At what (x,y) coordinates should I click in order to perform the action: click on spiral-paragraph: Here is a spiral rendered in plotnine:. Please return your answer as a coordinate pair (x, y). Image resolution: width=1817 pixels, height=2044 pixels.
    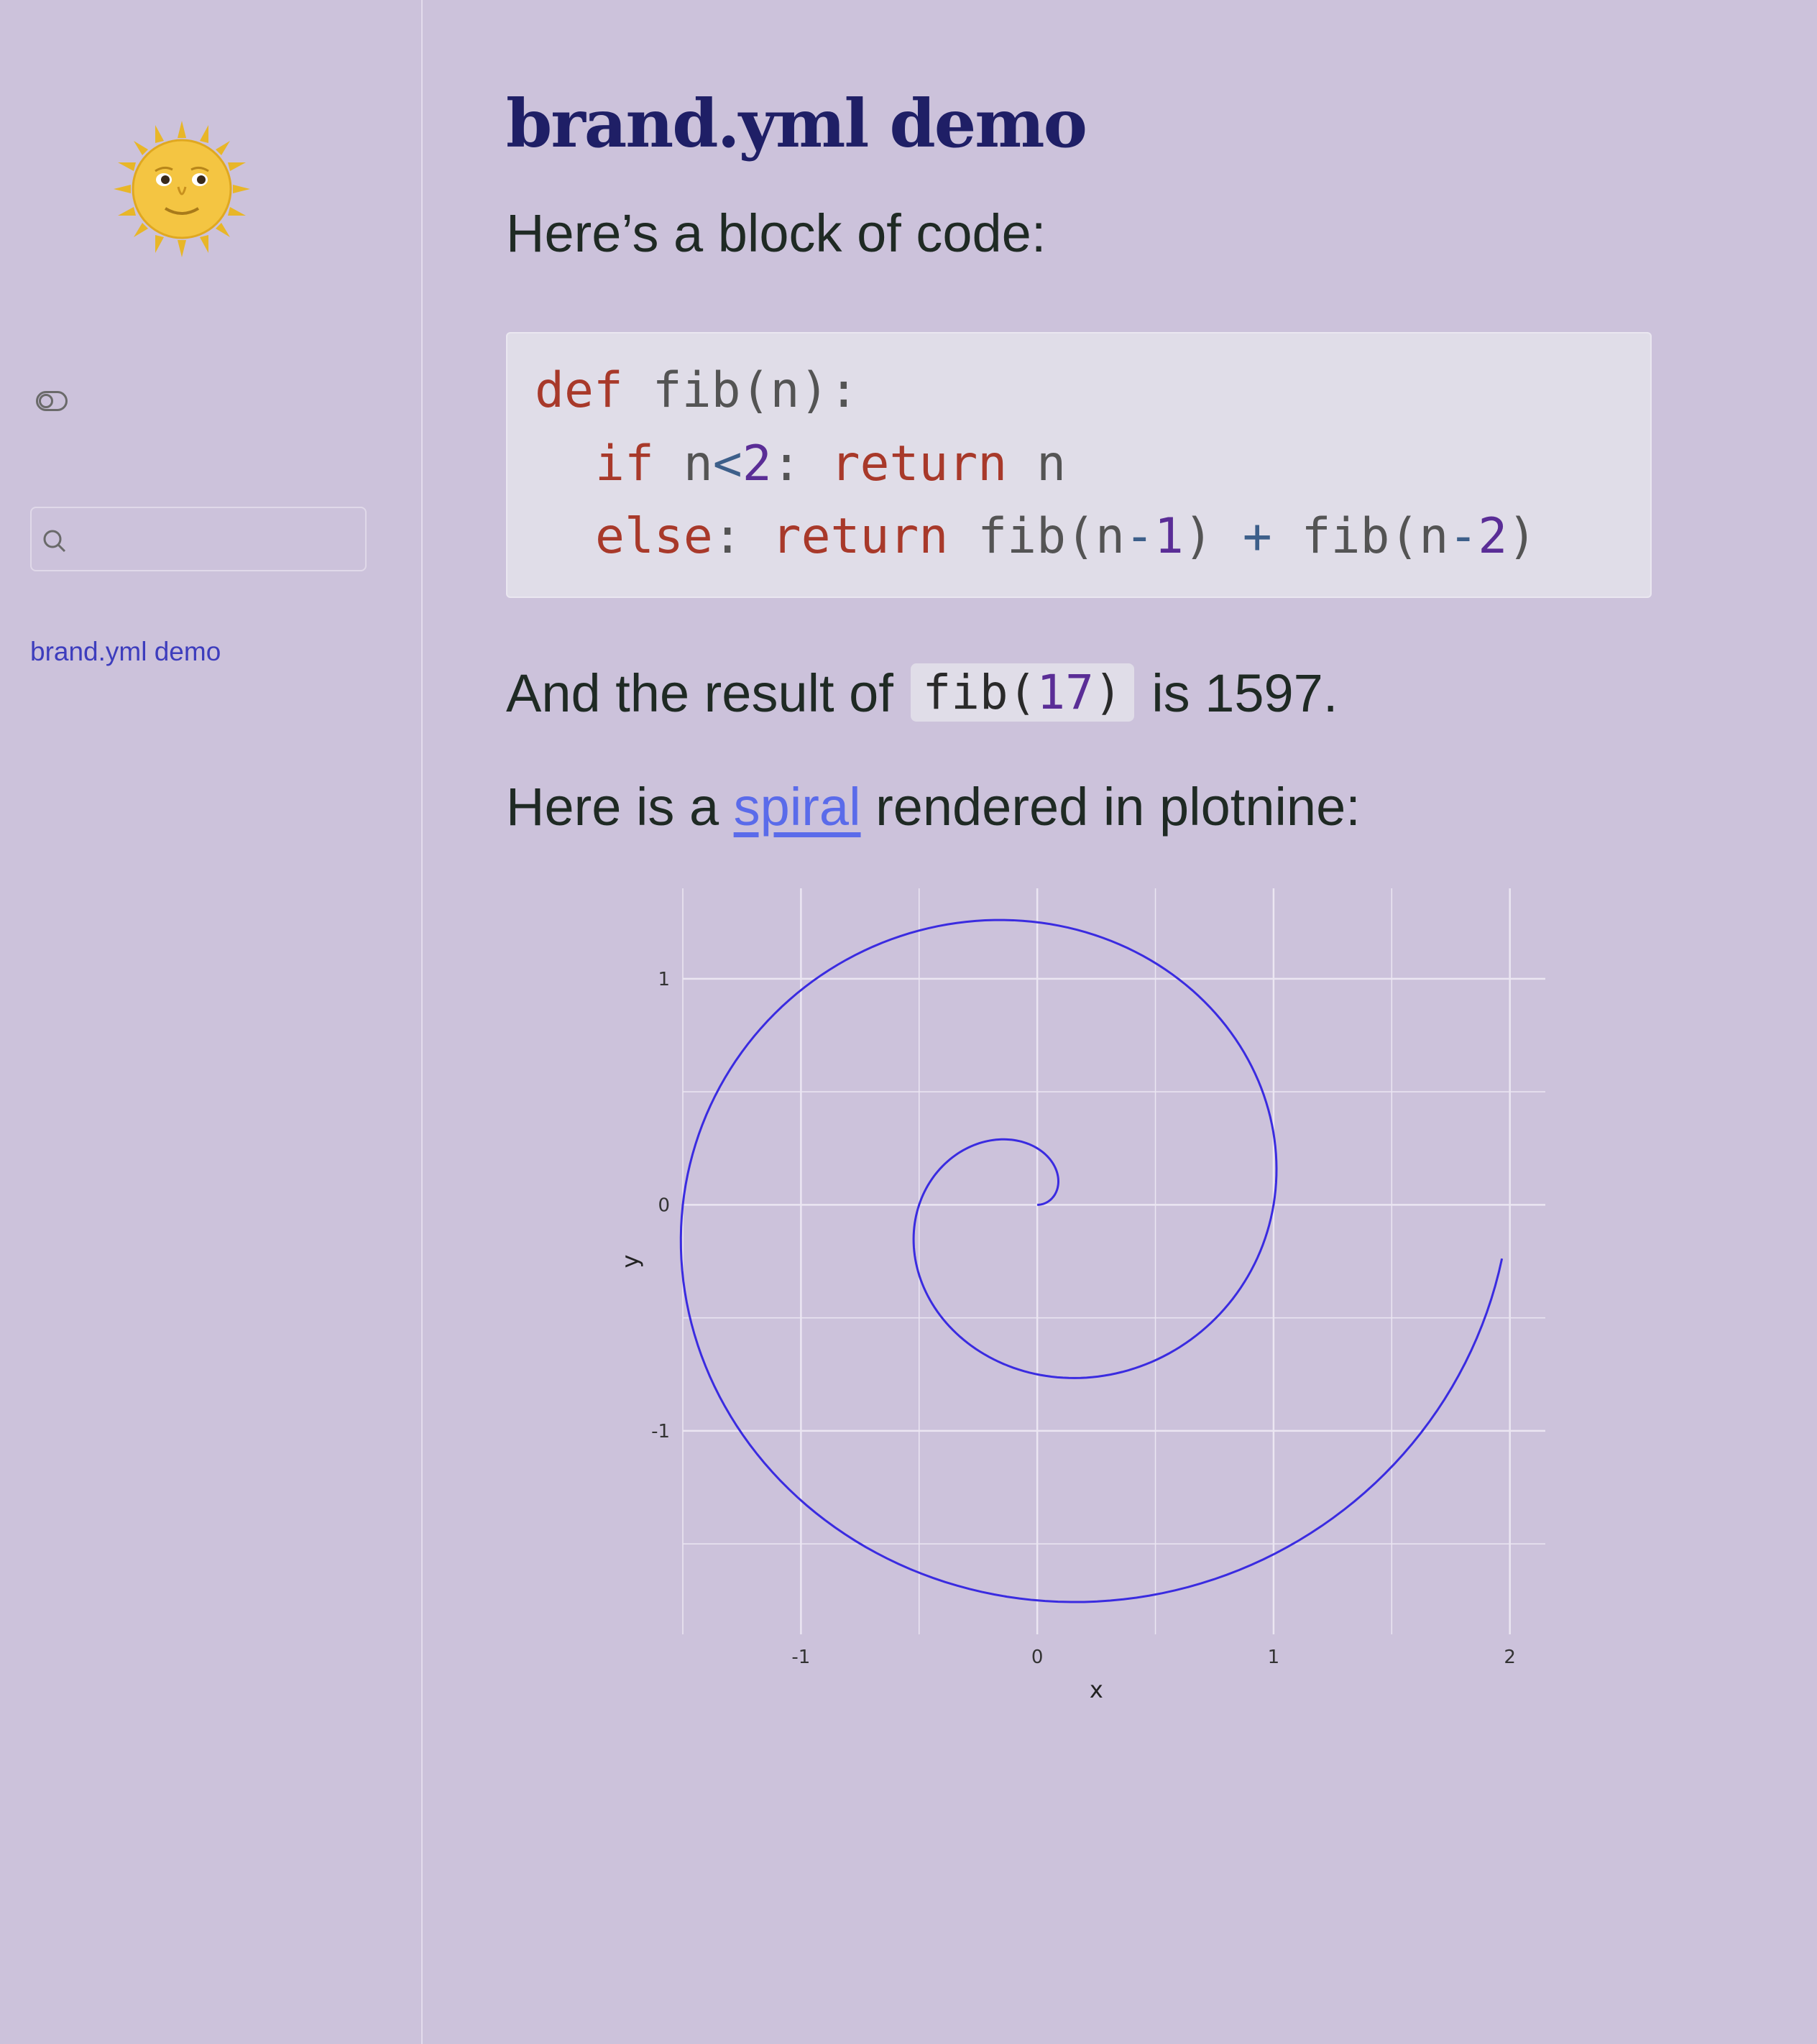
    Looking at the image, I should click on (933, 806).